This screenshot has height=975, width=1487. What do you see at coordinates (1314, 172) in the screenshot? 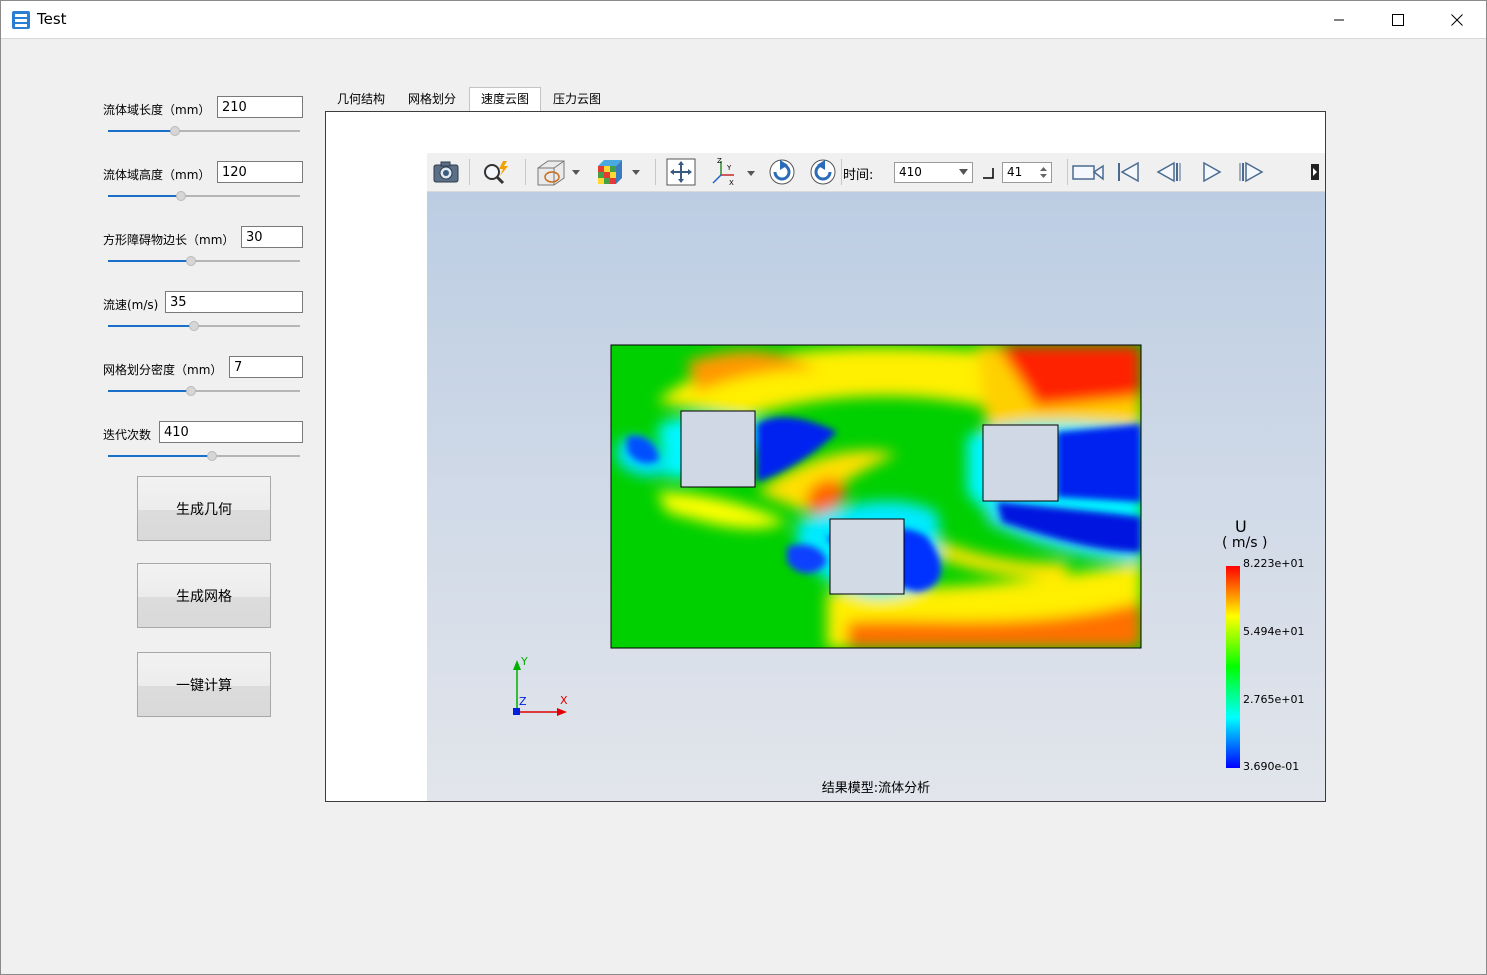
I see `toolbar-extension-icon` at bounding box center [1314, 172].